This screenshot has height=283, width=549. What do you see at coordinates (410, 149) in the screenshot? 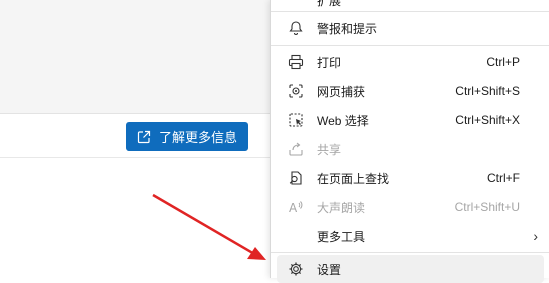
I see `menu-item-share: 共享` at bounding box center [410, 149].